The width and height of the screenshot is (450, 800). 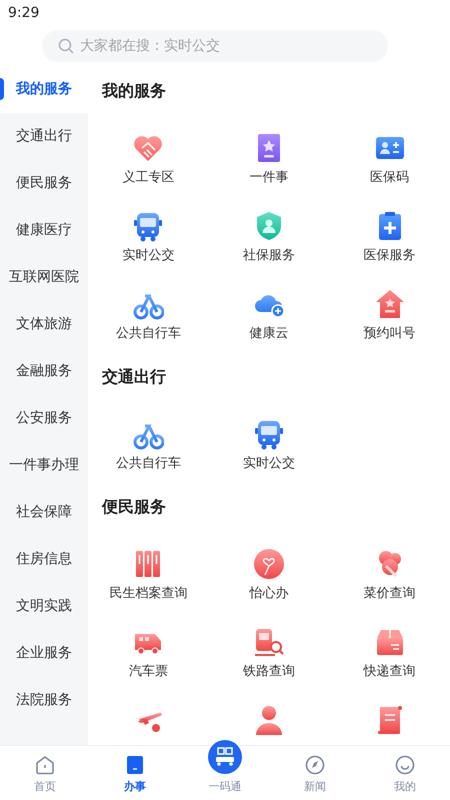 What do you see at coordinates (268, 238) in the screenshot?
I see `service-item: 社保服务` at bounding box center [268, 238].